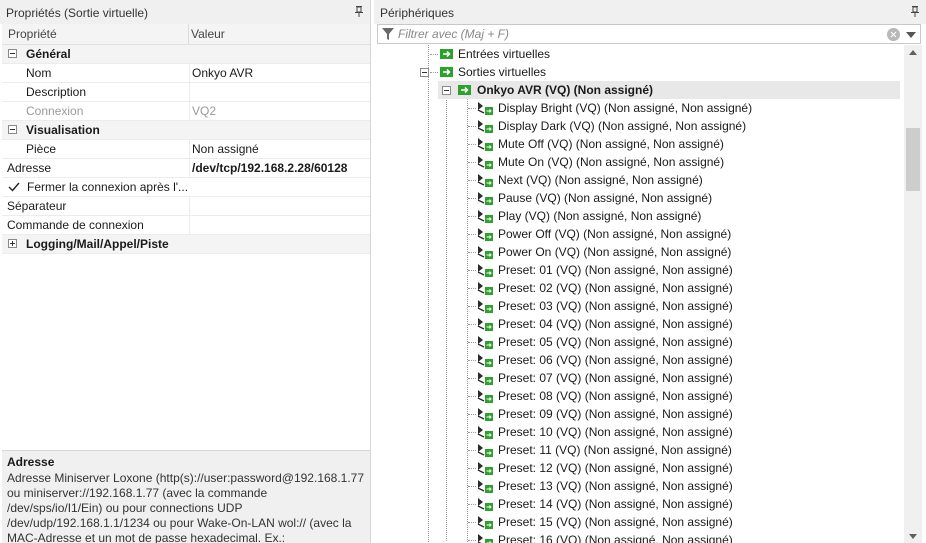 The height and width of the screenshot is (543, 926). What do you see at coordinates (893, 34) in the screenshot?
I see `clear-filter-icon` at bounding box center [893, 34].